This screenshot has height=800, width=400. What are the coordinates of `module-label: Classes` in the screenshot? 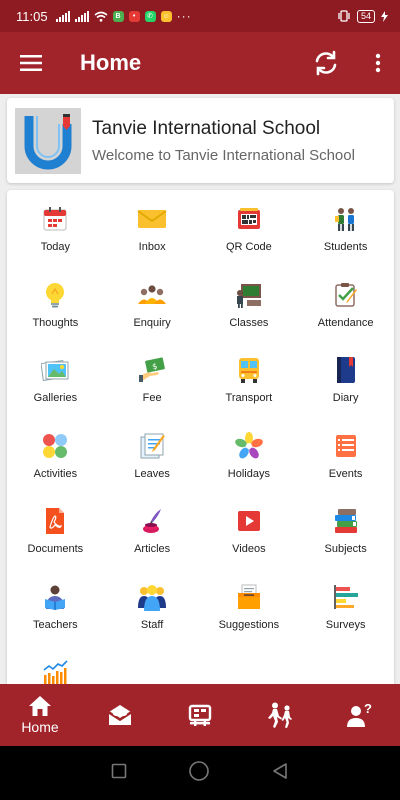 It's located at (249, 322).